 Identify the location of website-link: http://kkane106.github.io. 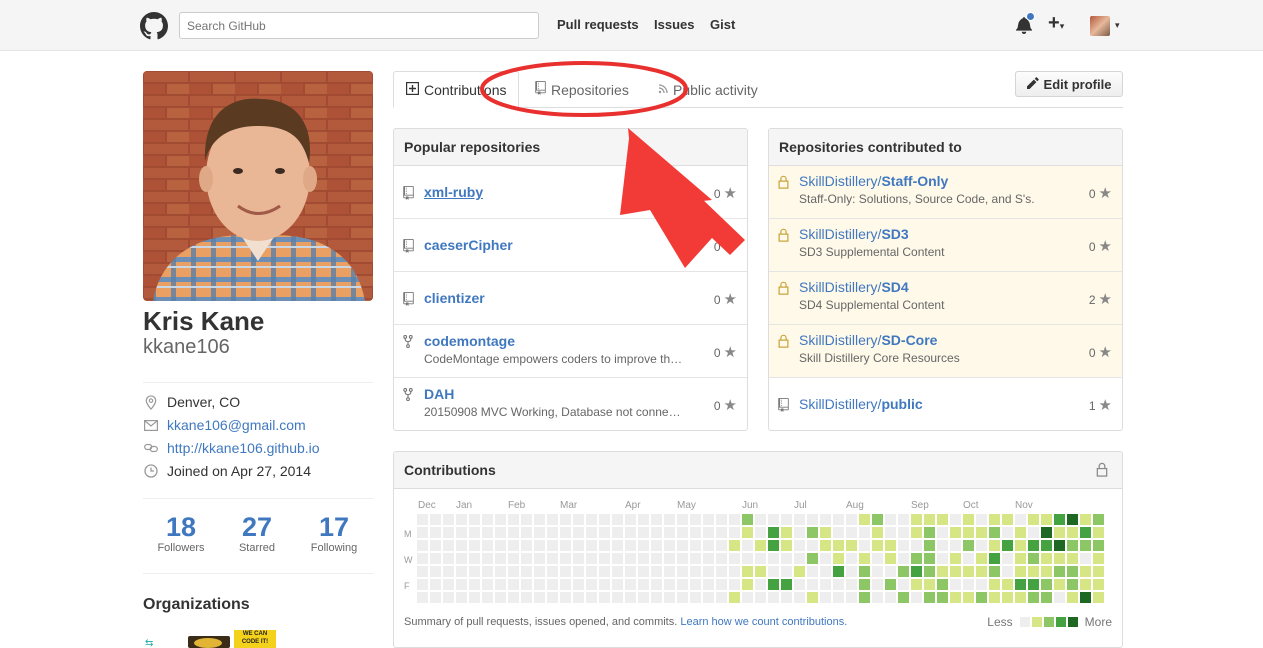
(243, 448).